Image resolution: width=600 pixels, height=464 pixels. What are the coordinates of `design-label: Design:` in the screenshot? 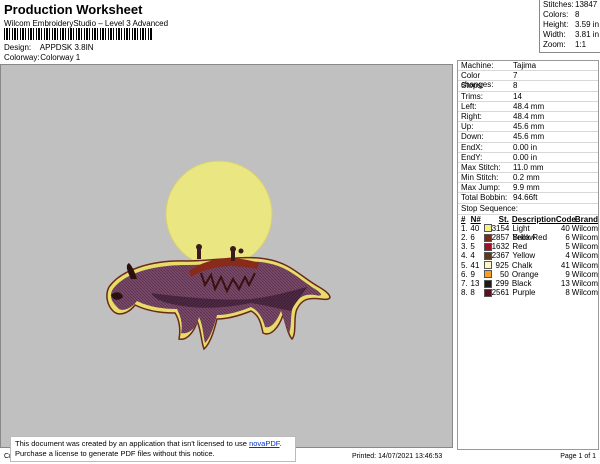 It's located at (18, 47).